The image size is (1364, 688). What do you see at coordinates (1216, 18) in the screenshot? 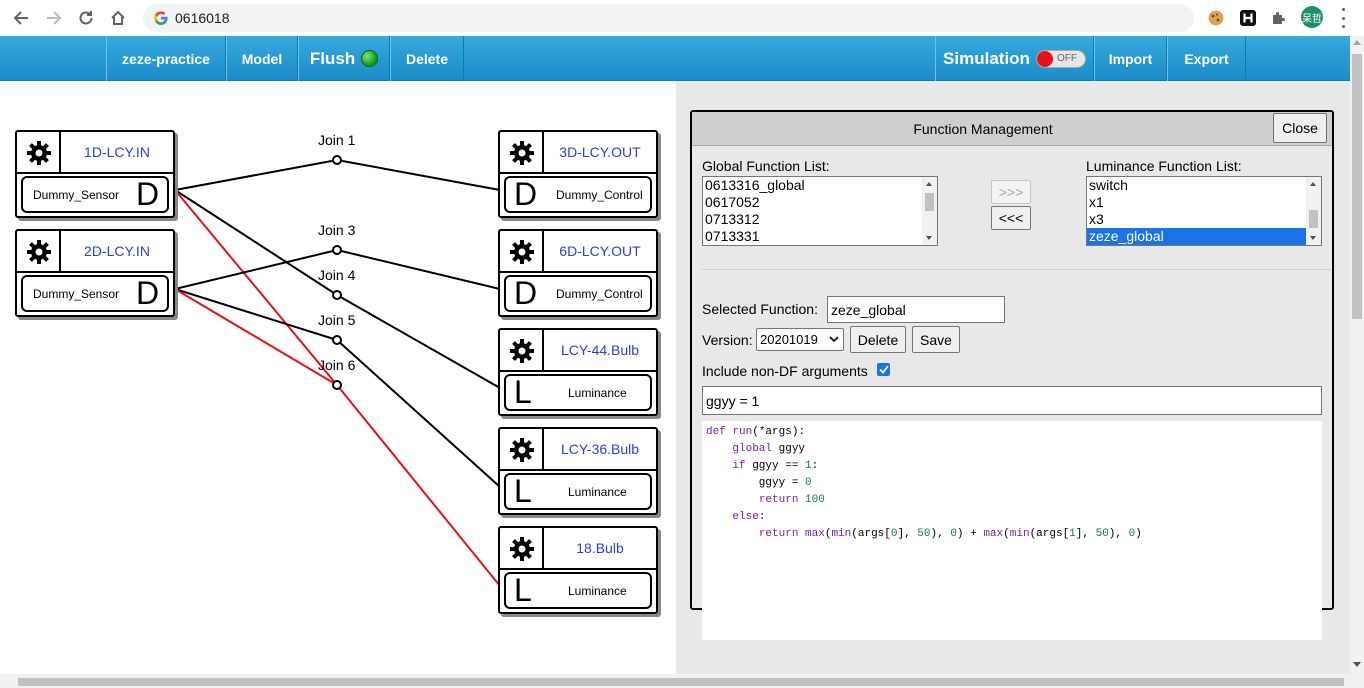
I see `cookie-extension-icon` at bounding box center [1216, 18].